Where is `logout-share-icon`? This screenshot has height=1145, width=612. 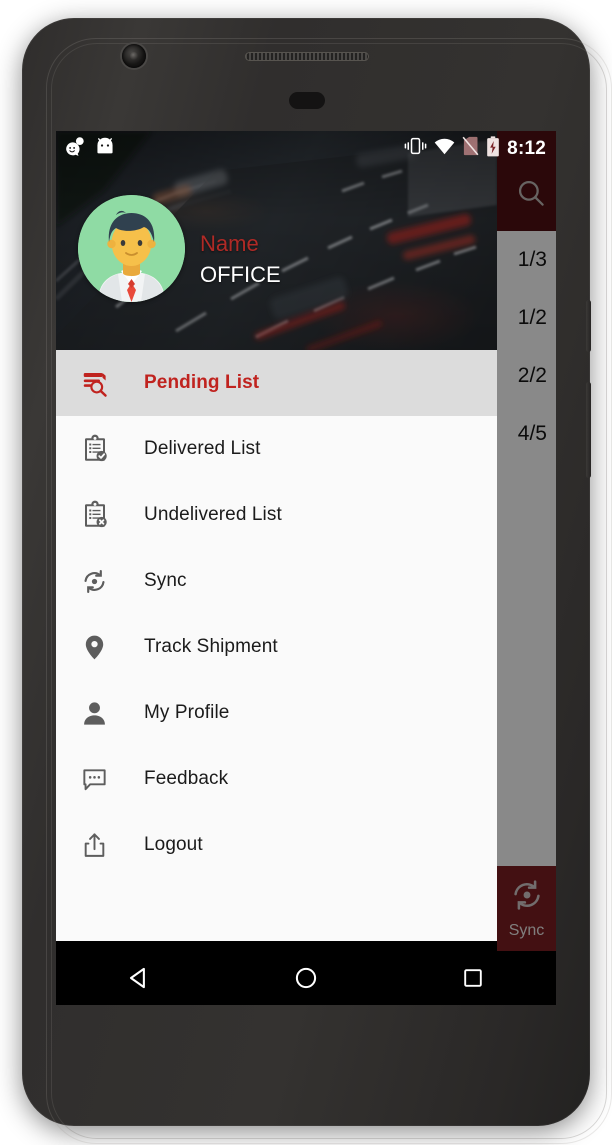 logout-share-icon is located at coordinates (102, 845).